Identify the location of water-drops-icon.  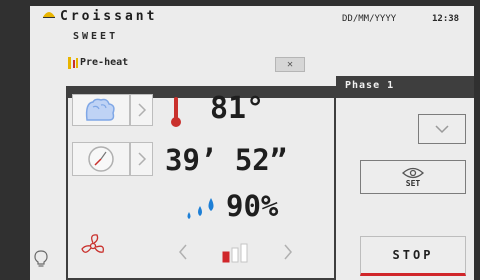
(200, 208).